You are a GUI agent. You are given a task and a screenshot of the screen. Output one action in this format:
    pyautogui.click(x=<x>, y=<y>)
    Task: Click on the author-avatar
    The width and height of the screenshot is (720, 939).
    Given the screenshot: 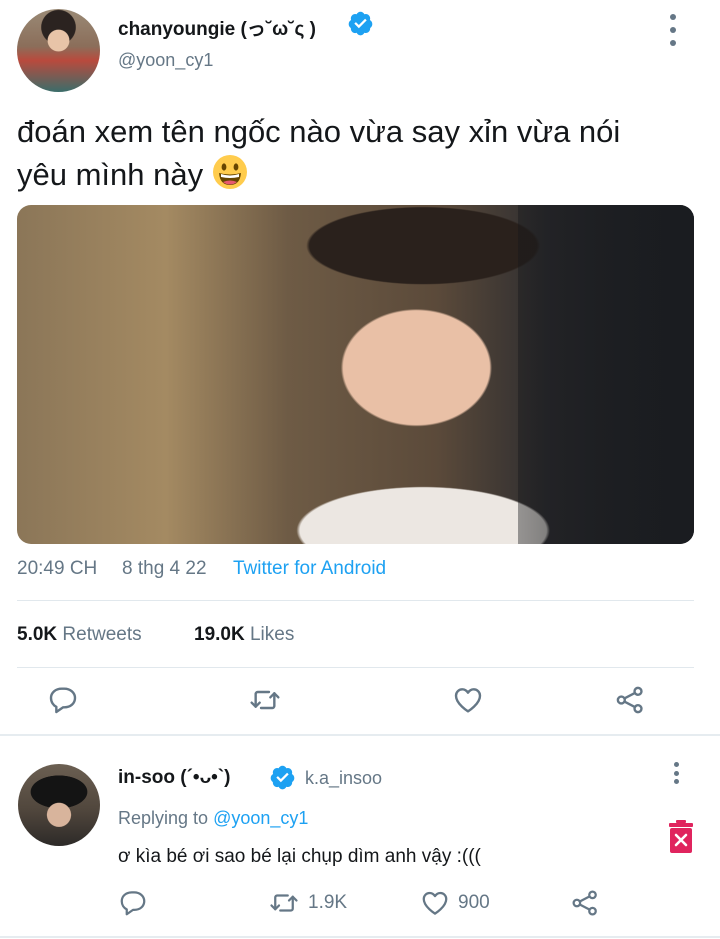 What is the action you would take?
    pyautogui.click(x=58, y=50)
    